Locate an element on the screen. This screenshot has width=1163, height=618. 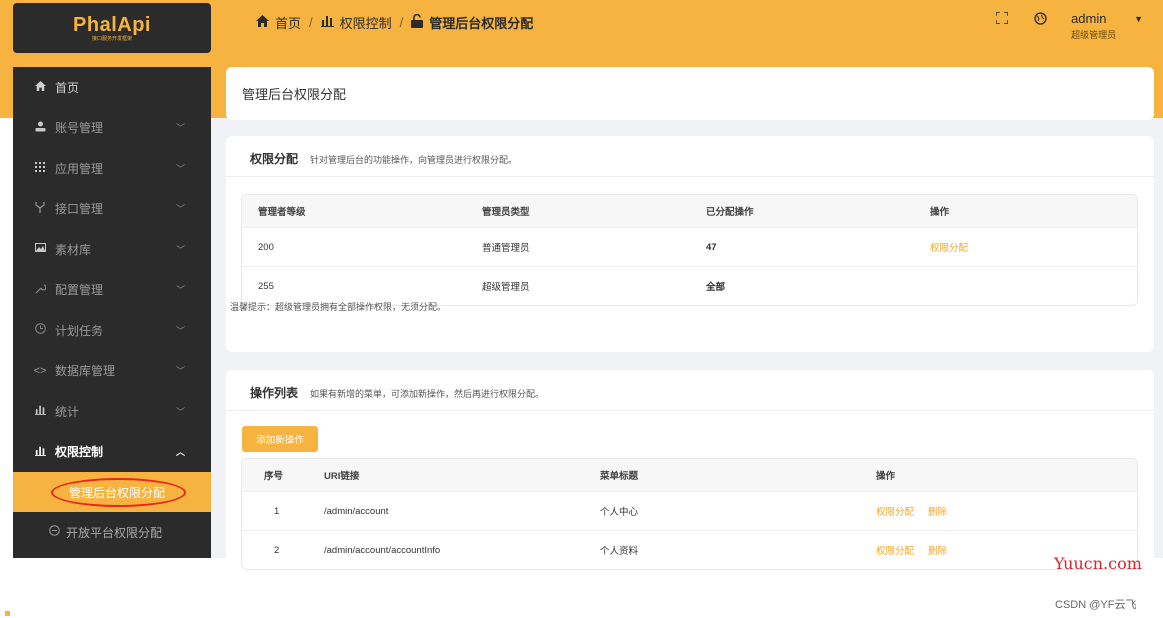
column-header: URI链接 is located at coordinates (342, 476).